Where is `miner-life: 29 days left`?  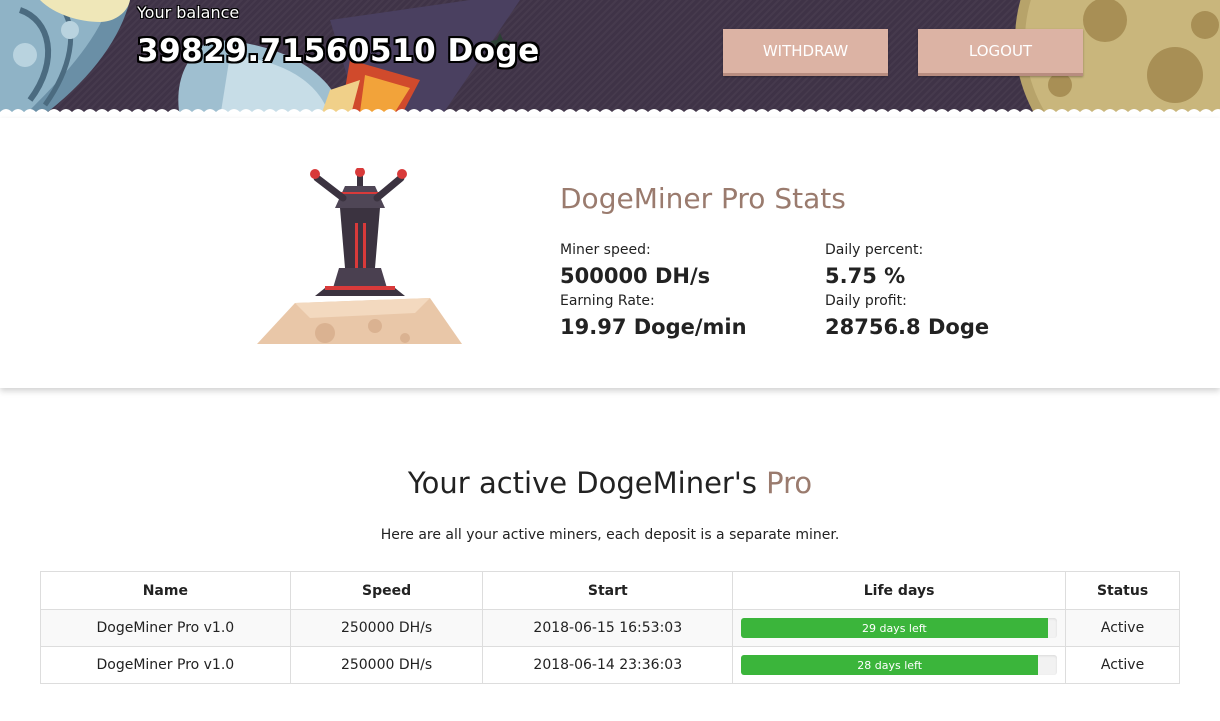 miner-life: 29 days left is located at coordinates (899, 628).